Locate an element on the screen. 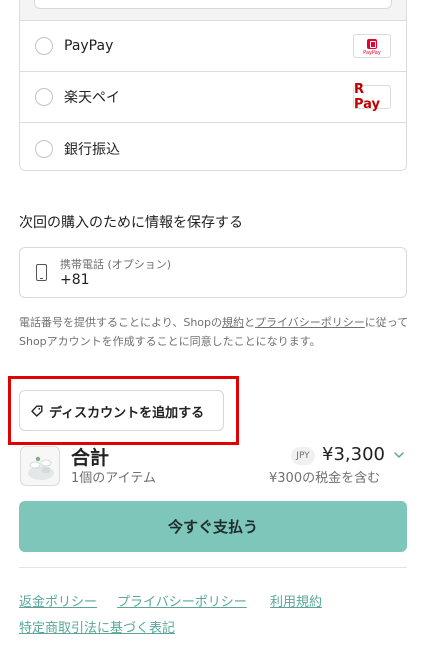  phone-field-value: +81 is located at coordinates (75, 280).